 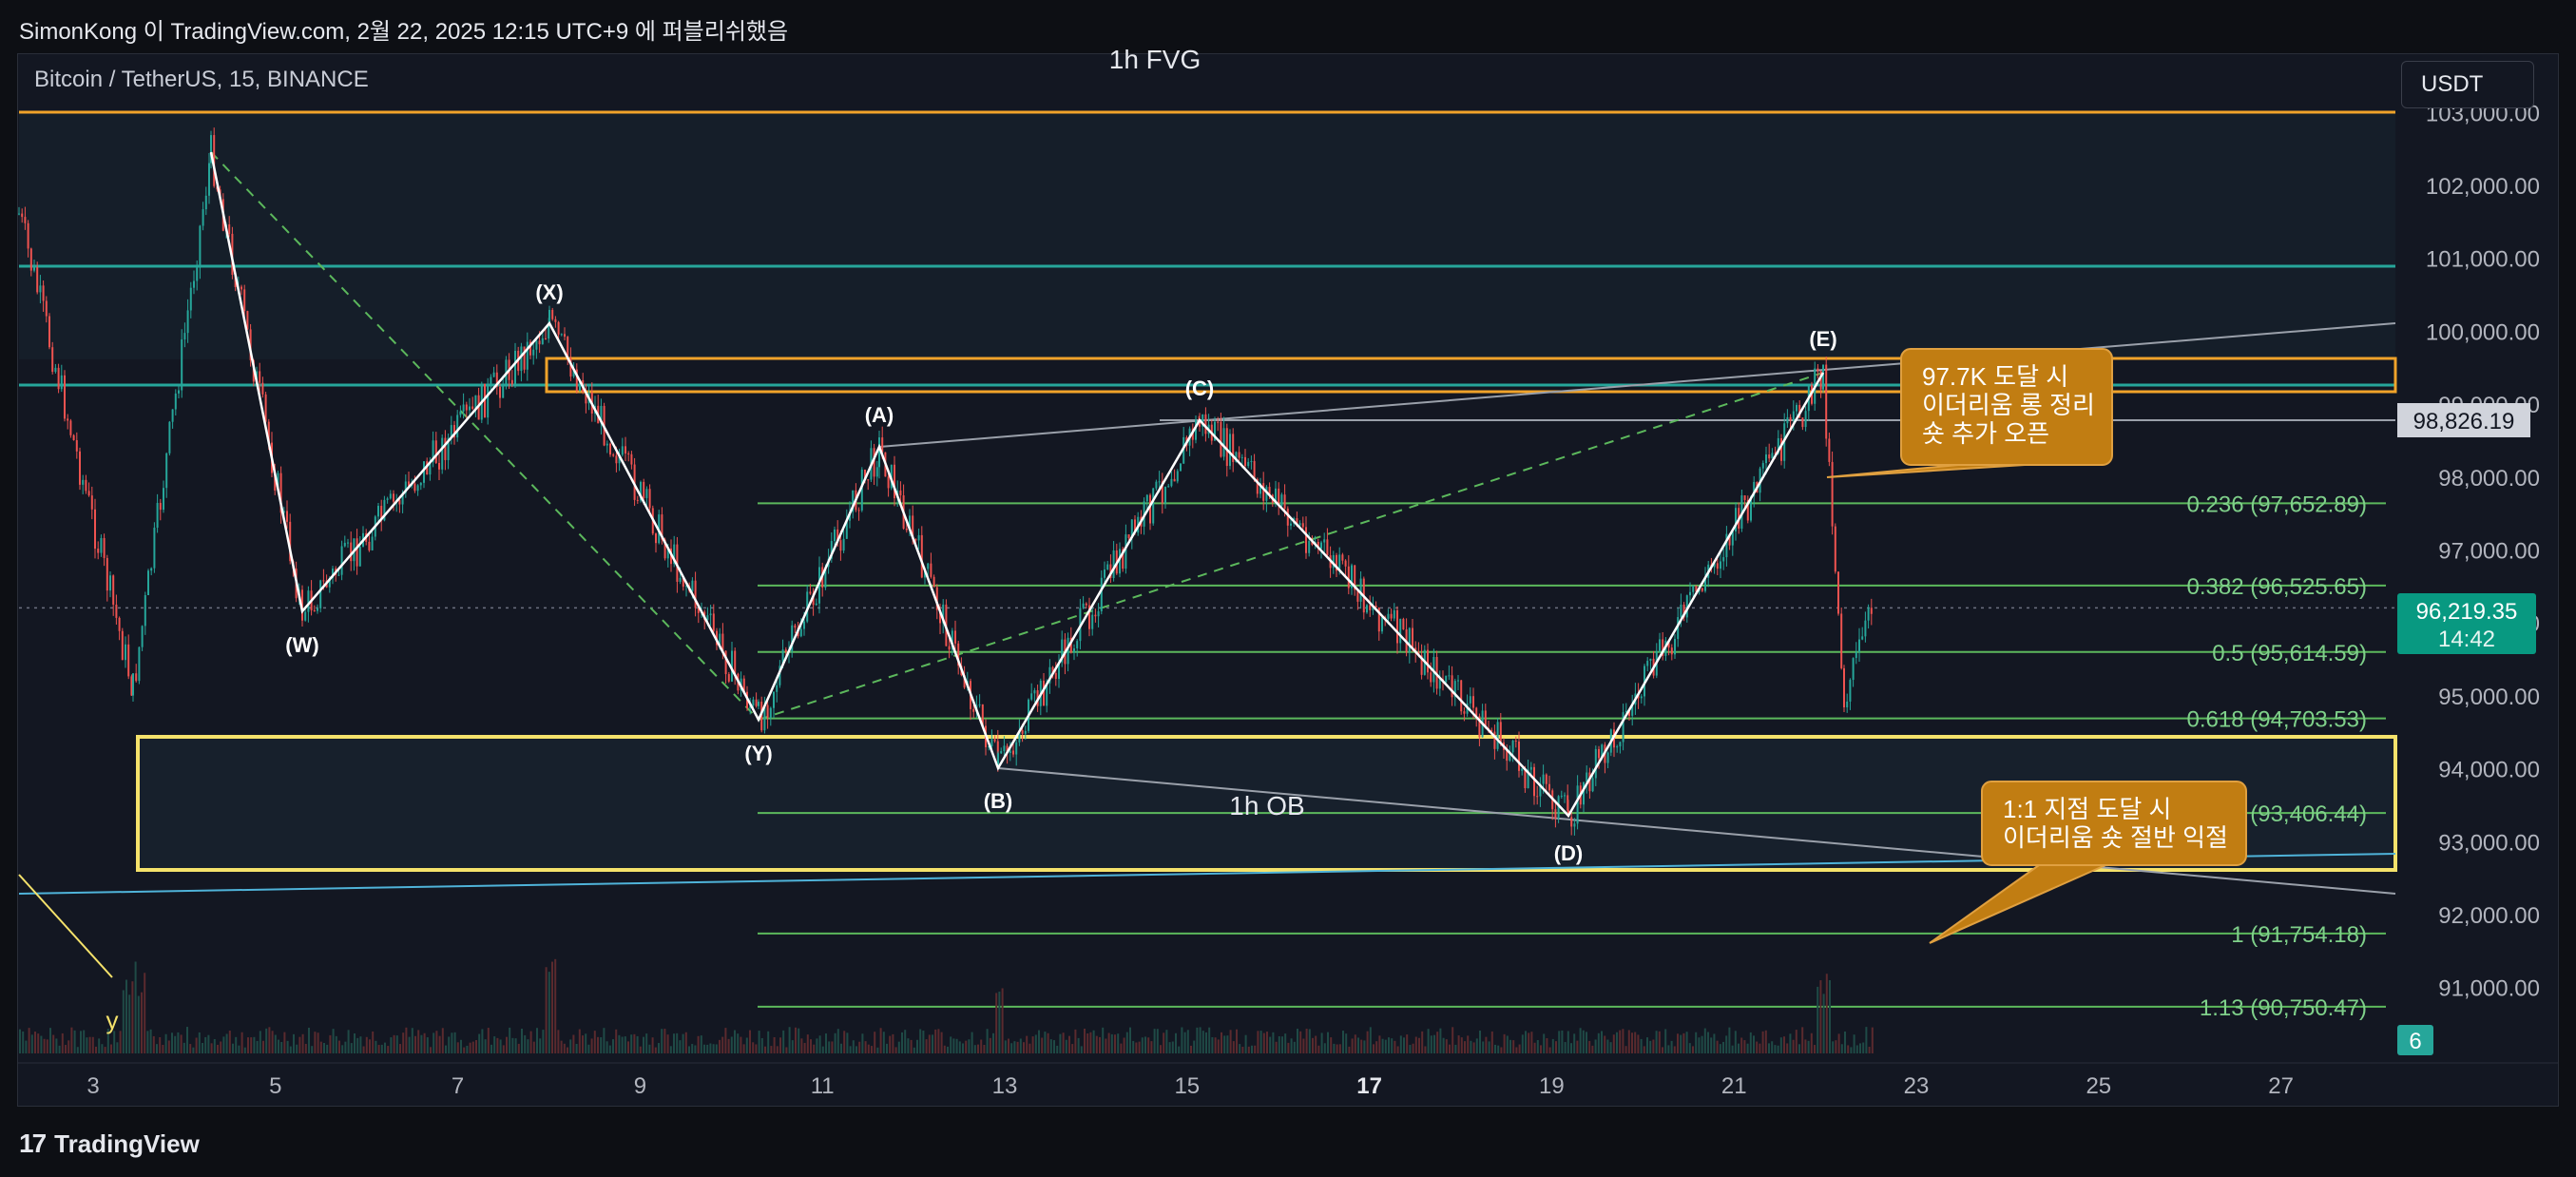 What do you see at coordinates (2483, 332) in the screenshot?
I see `price-tick-label: 100,000.00` at bounding box center [2483, 332].